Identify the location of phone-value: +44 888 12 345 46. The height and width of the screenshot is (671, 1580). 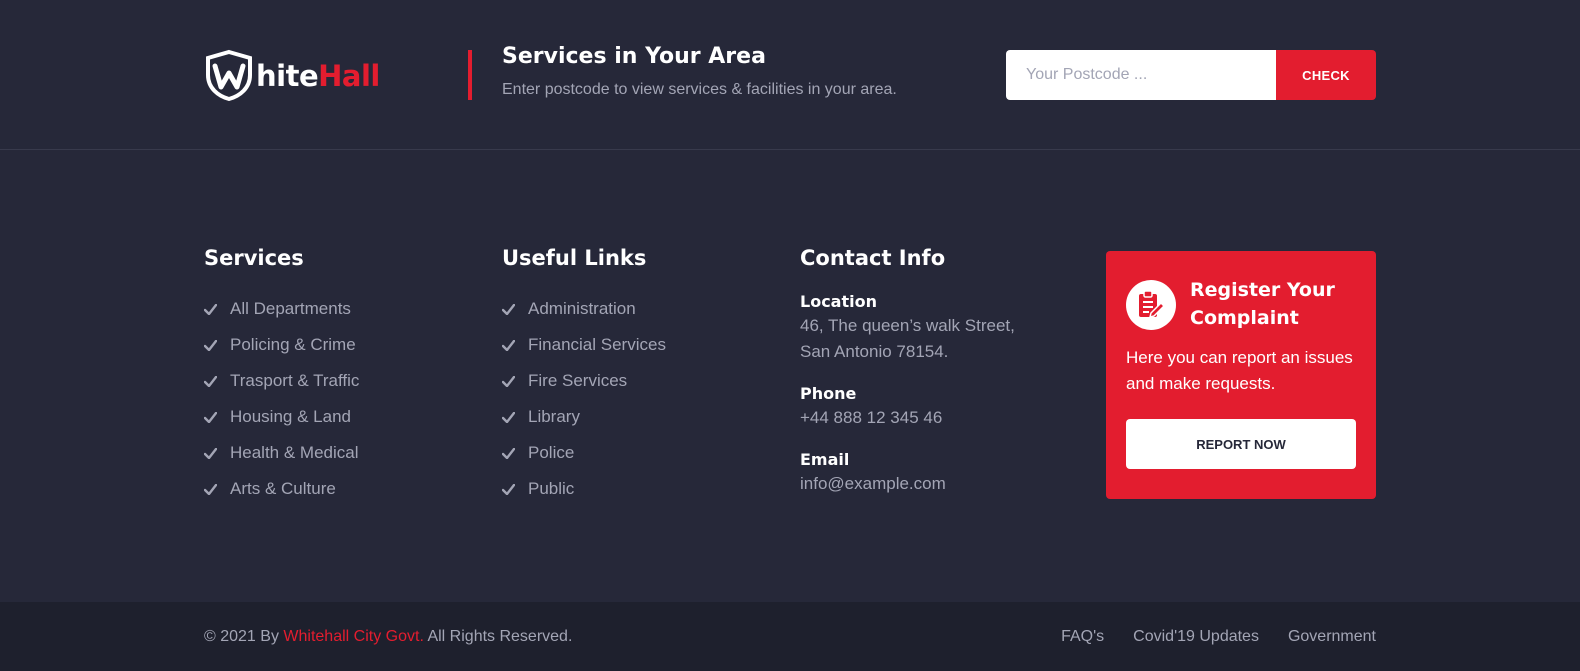
(907, 418).